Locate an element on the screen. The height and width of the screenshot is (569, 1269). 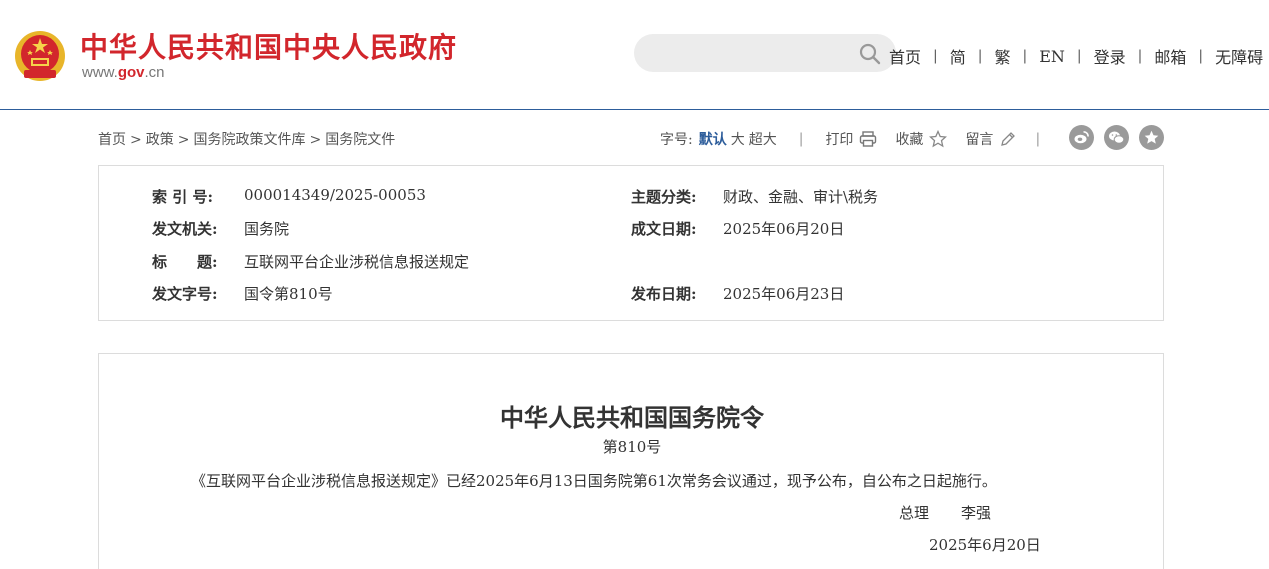
font-size-default: 默认 is located at coordinates (713, 139).